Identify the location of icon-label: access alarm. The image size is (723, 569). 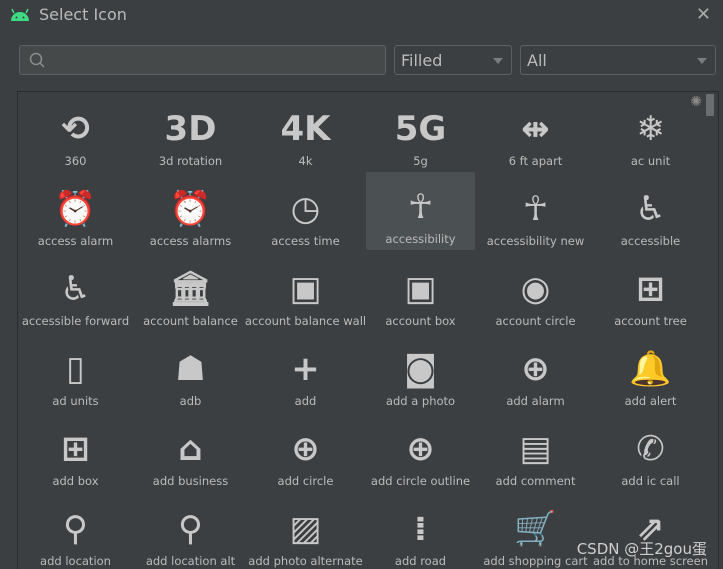
(75, 241).